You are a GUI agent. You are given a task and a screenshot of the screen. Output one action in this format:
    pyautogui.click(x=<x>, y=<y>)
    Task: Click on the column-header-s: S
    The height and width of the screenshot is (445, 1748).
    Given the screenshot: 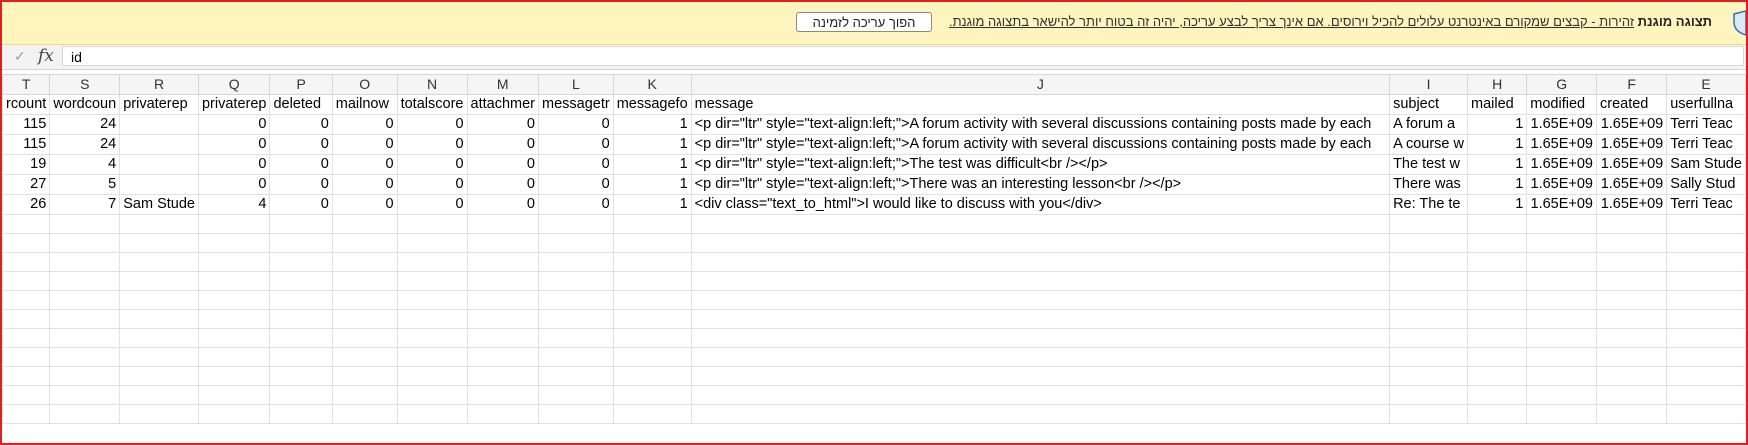 What is the action you would take?
    pyautogui.click(x=85, y=84)
    